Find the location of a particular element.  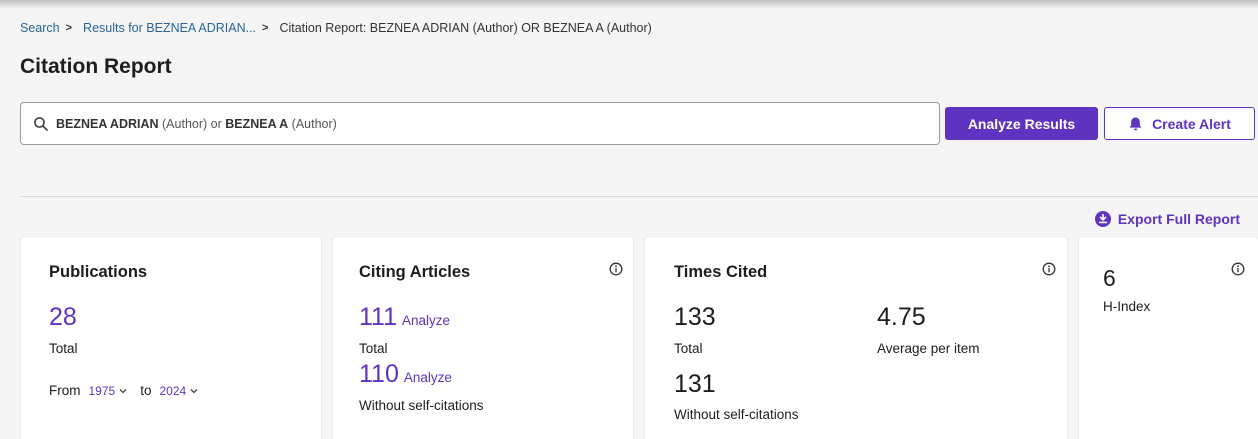

export-full-report-link: Export Full Report is located at coordinates (1167, 219).